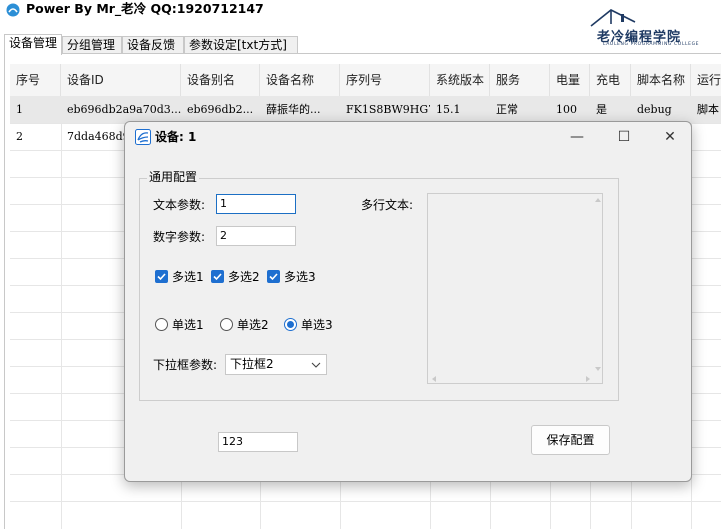  Describe the element at coordinates (276, 364) in the screenshot. I see `dropdown-select: 下拉框2` at that location.